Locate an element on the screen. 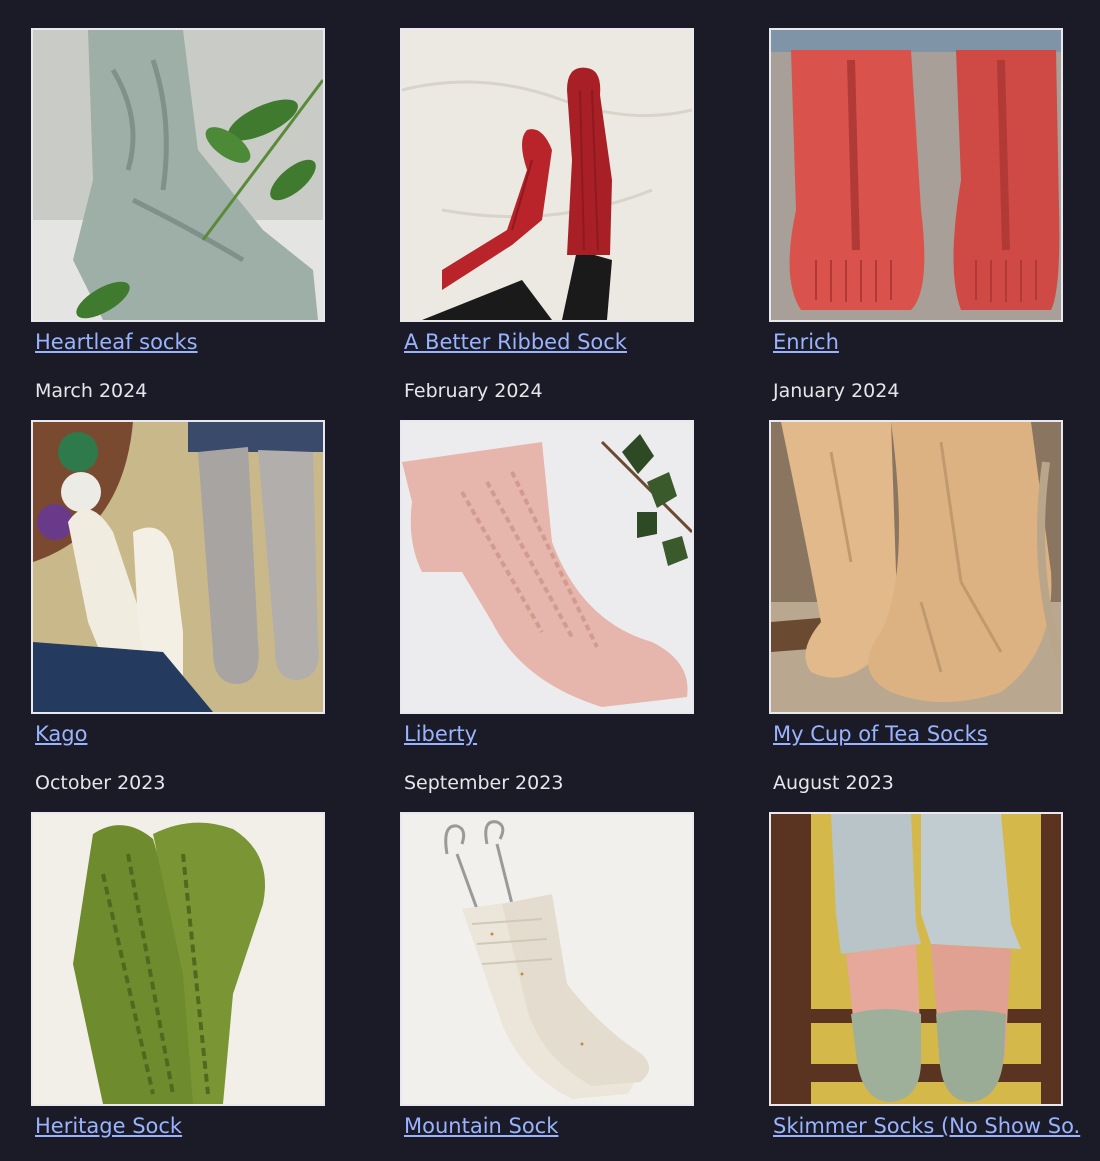 The height and width of the screenshot is (1161, 1100). pattern-title-link: A Better Ribbed Sock is located at coordinates (515, 342).